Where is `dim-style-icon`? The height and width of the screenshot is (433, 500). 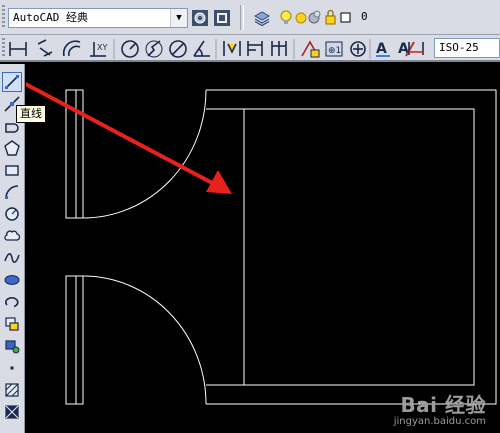
dim-style-icon is located at coordinates (416, 48).